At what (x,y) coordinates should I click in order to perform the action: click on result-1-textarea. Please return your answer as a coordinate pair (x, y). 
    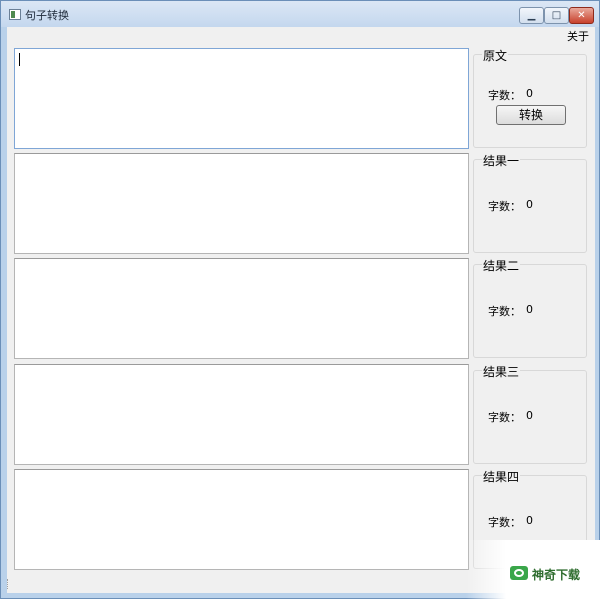
    Looking at the image, I should click on (241, 203).